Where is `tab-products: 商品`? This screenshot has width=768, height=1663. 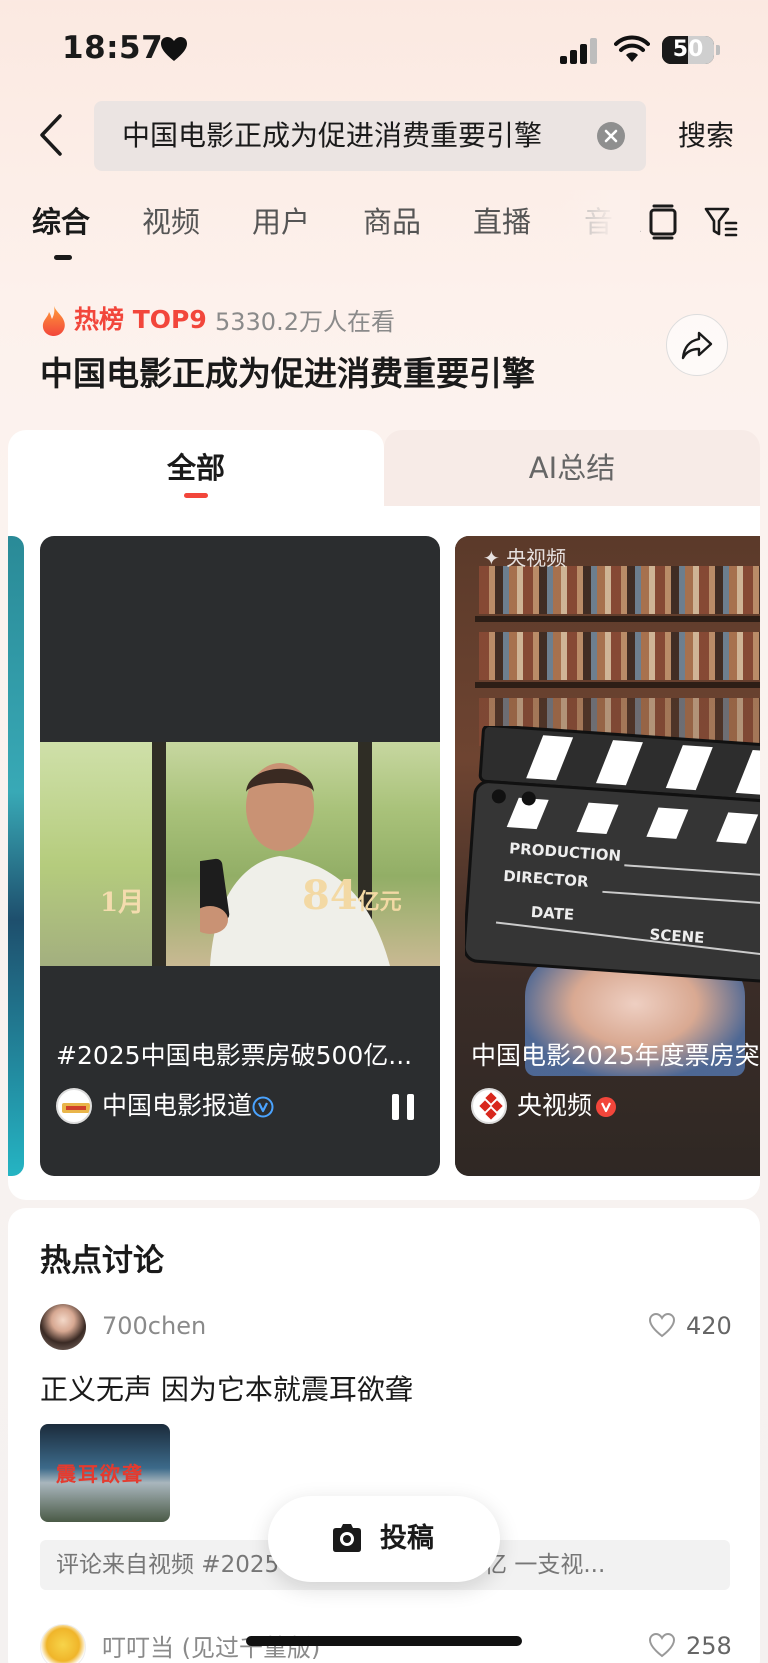
tab-products: 商品 is located at coordinates (392, 222).